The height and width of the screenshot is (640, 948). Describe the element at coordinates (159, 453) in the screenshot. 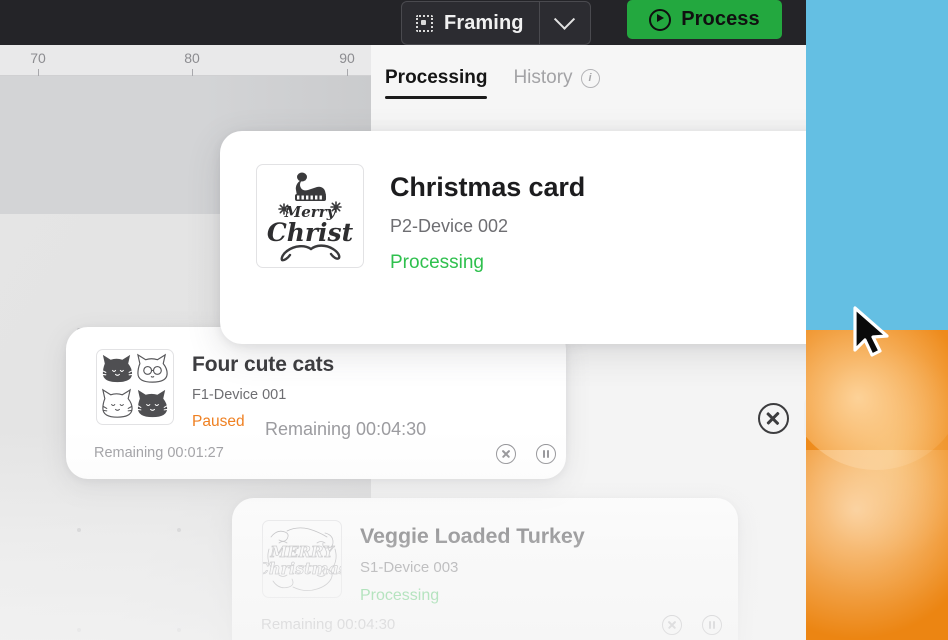

I see `job-remaining-time: Remaining 00:01:27` at that location.